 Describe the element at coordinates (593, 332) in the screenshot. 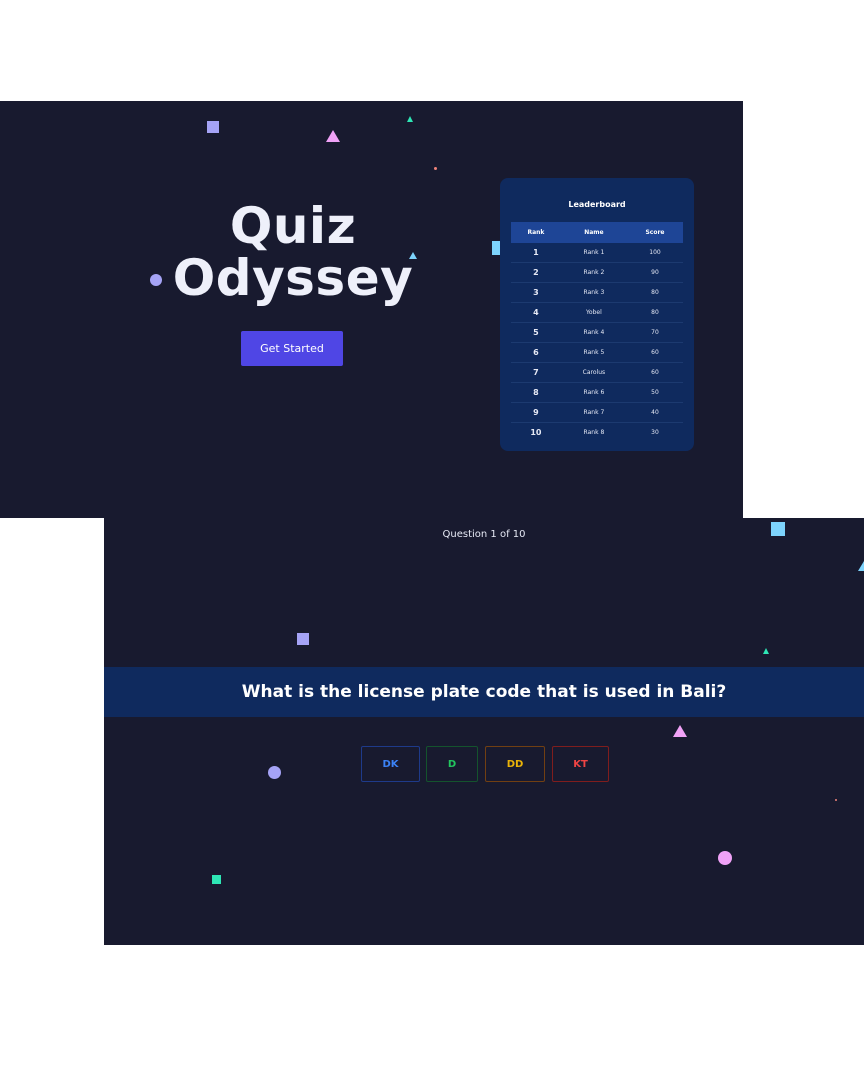

I see `name-cell: Rank 4` at that location.